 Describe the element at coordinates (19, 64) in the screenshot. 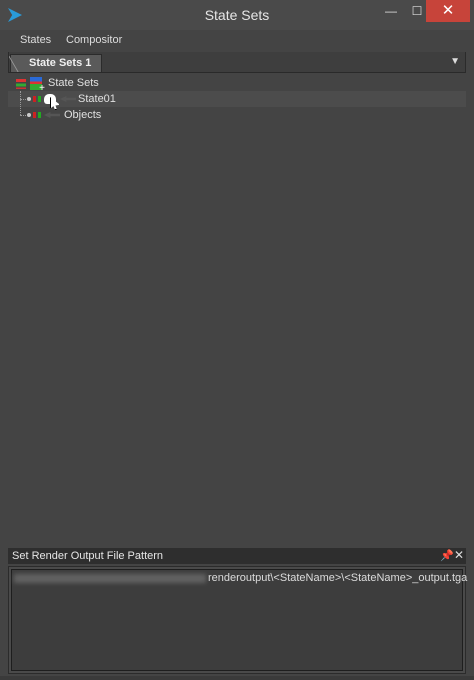

I see `tab-slash-icon` at that location.